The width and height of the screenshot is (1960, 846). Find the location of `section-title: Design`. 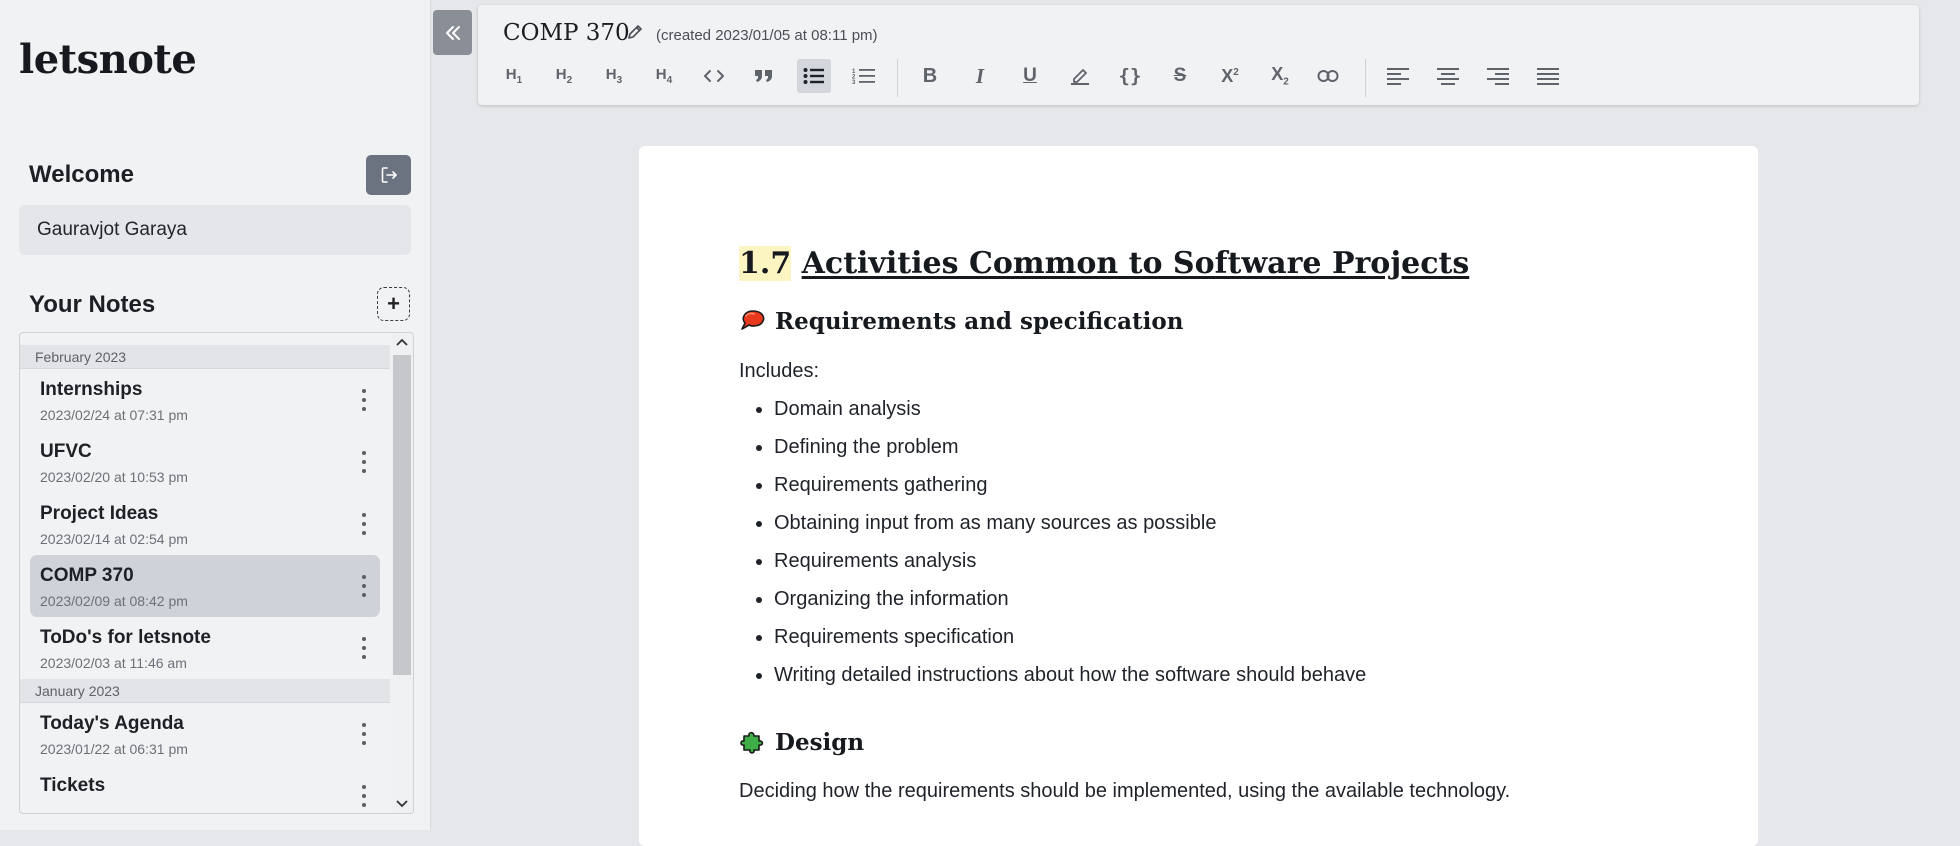

section-title: Design is located at coordinates (820, 742).